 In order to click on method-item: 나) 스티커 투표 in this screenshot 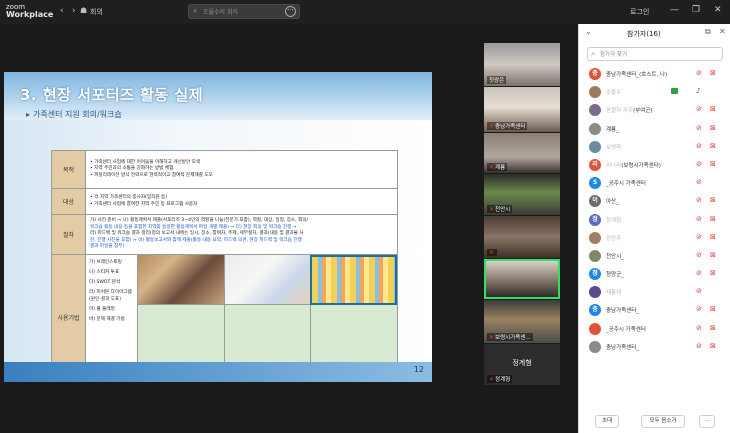, I will do `click(104, 272)`.